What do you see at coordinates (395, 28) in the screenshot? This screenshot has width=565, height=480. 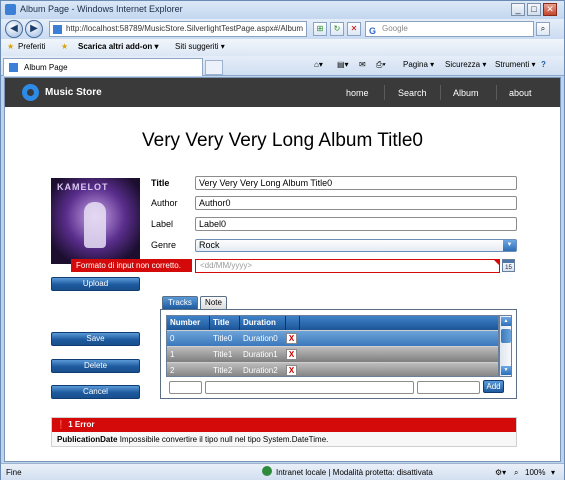 I see `search-placeholder: Google` at bounding box center [395, 28].